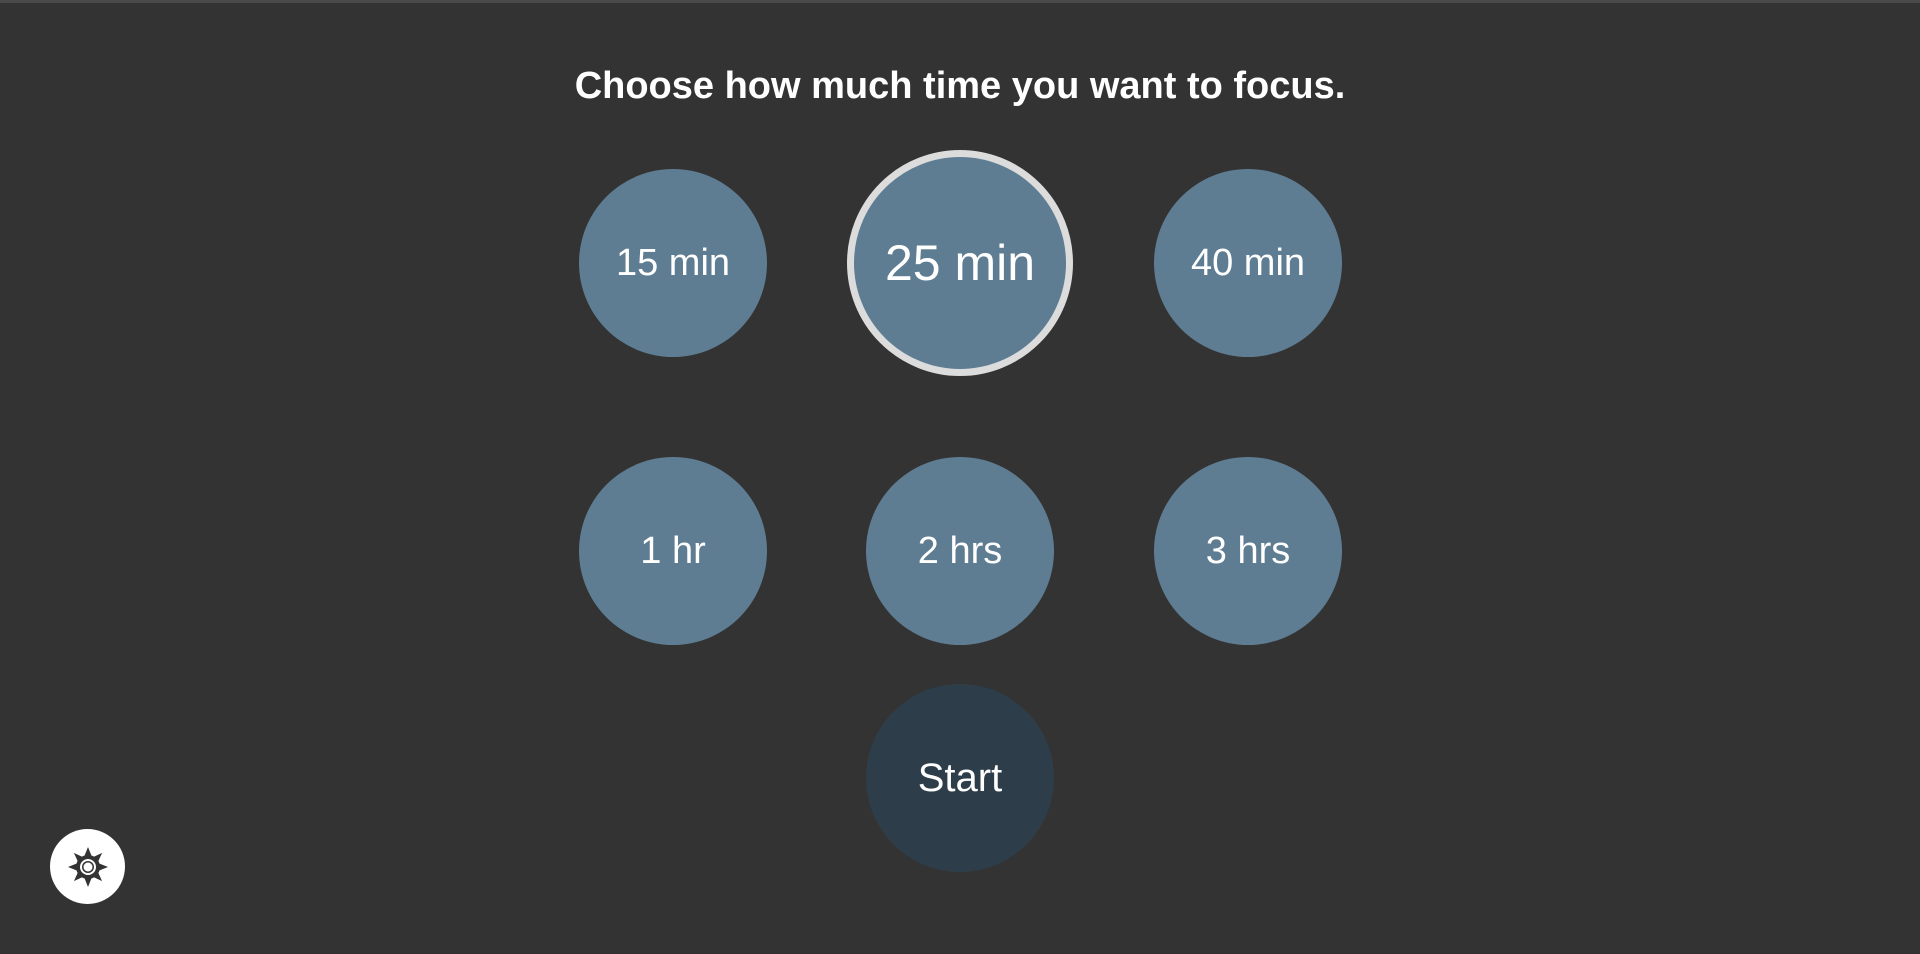 This screenshot has height=954, width=1920. I want to click on option-label: 40 min, so click(1248, 262).